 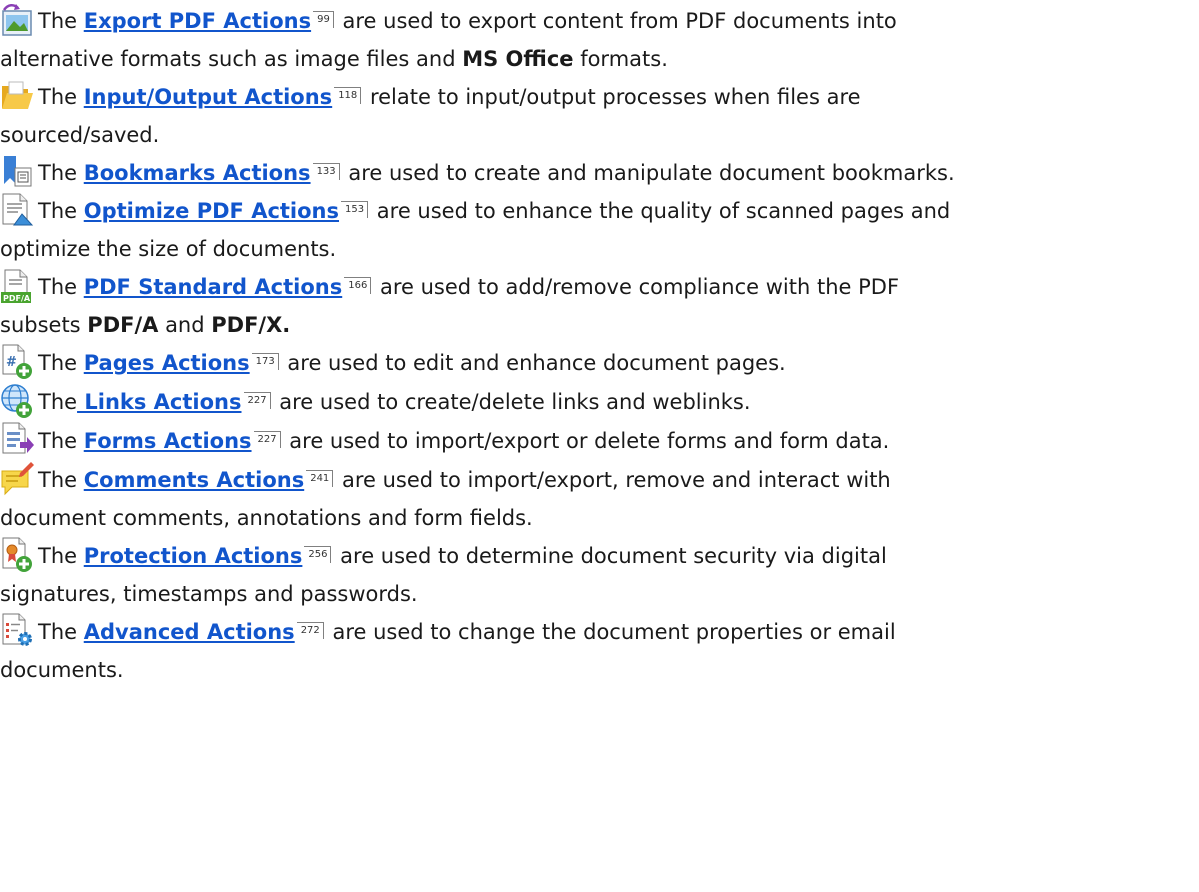 What do you see at coordinates (310, 630) in the screenshot?
I see `page-reference: 272` at bounding box center [310, 630].